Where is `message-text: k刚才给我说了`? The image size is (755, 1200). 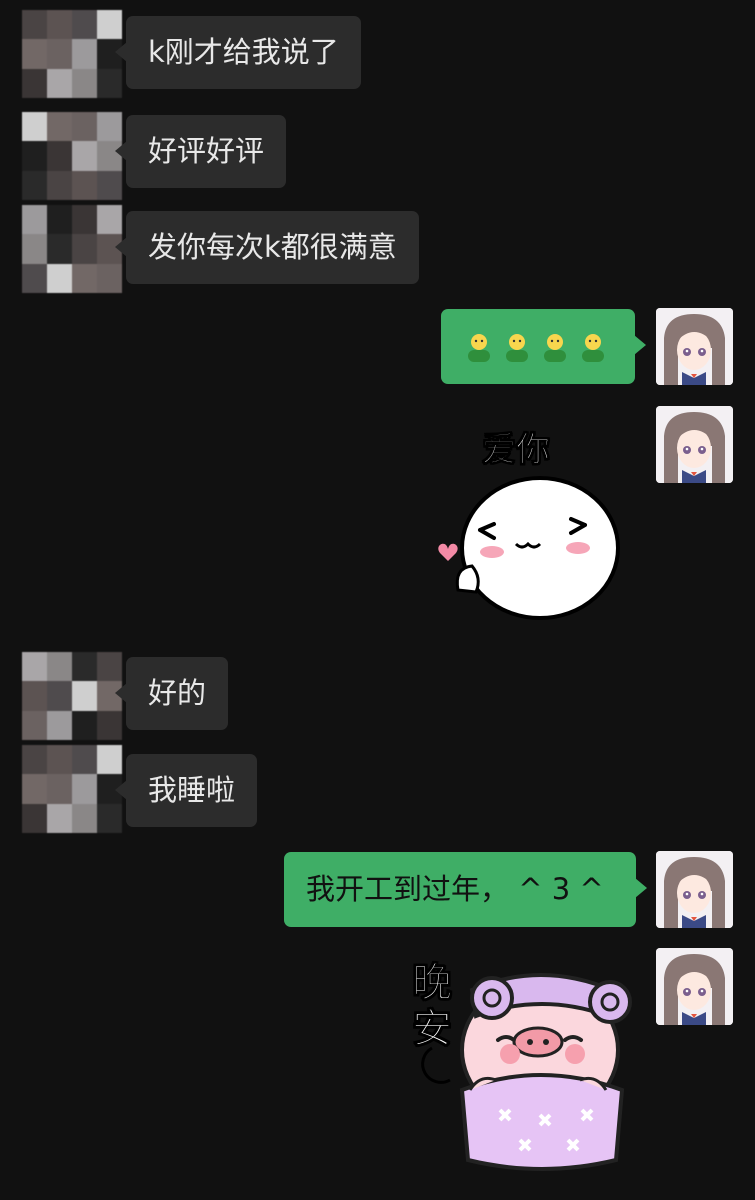
message-text: k刚才给我说了 is located at coordinates (243, 52).